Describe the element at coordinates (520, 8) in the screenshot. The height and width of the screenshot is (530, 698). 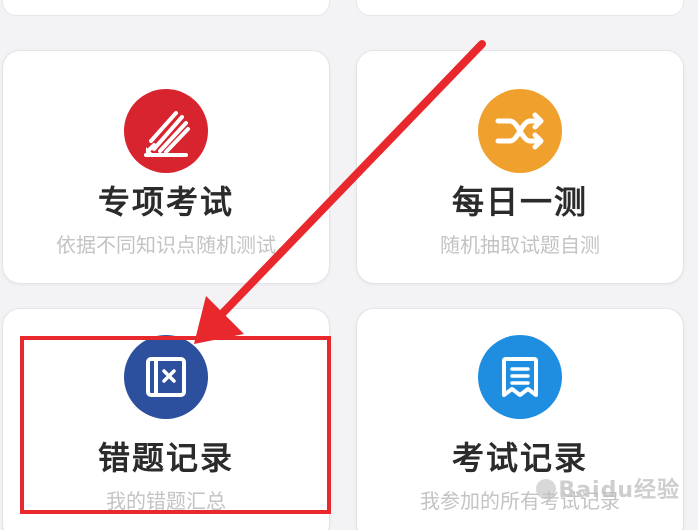
I see `top-card-partial-right` at that location.